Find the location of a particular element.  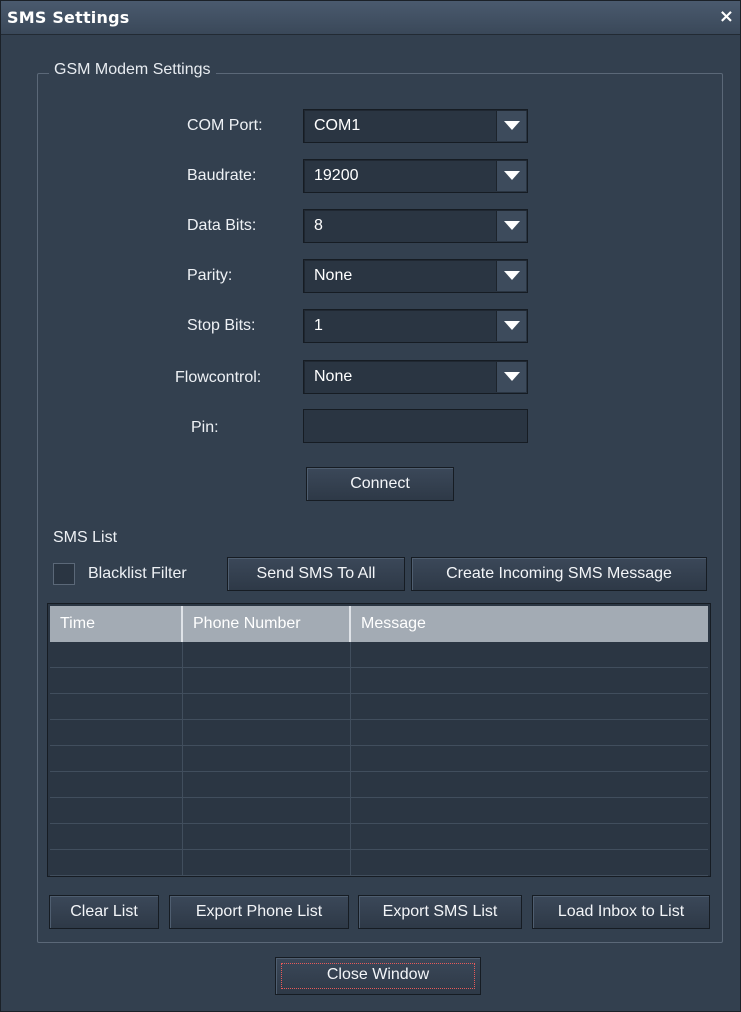

parity-label: Parity: is located at coordinates (210, 275).